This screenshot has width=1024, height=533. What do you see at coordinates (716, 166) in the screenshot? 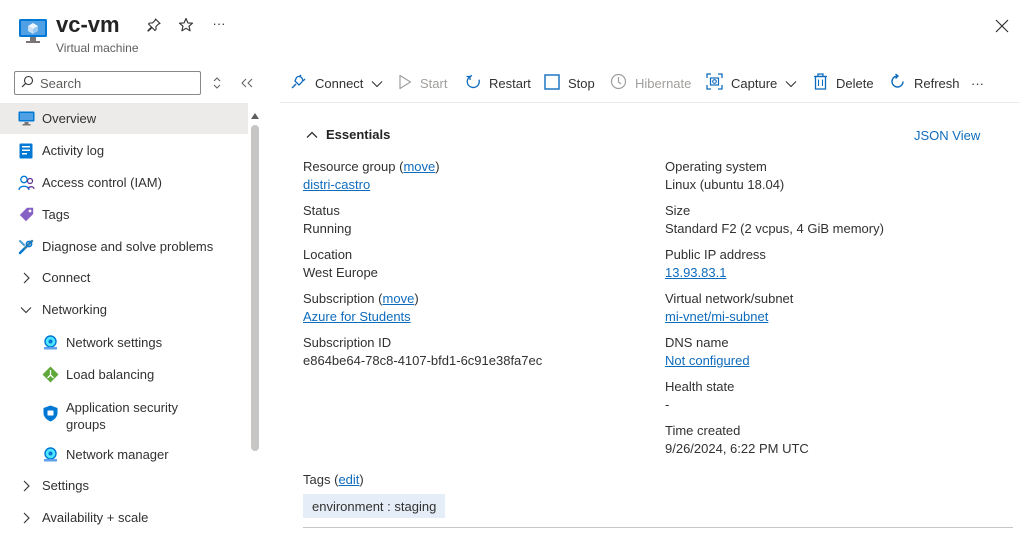
I see `os-label: Operating system` at bounding box center [716, 166].